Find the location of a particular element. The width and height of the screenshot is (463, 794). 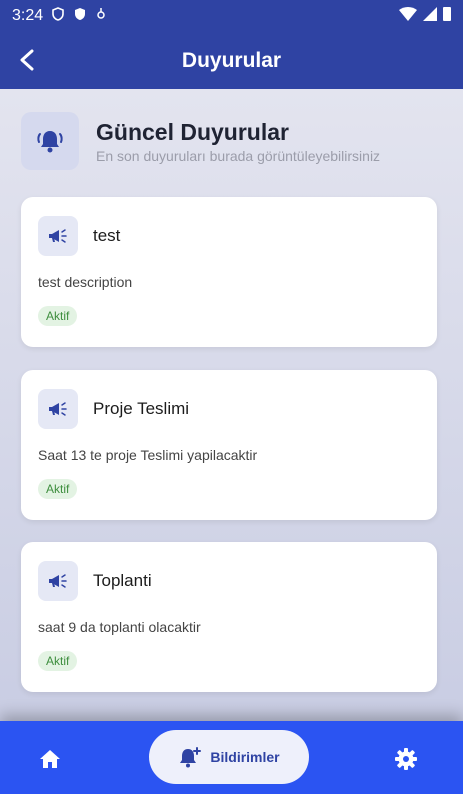

nav-settings-button is located at coordinates (406, 759).